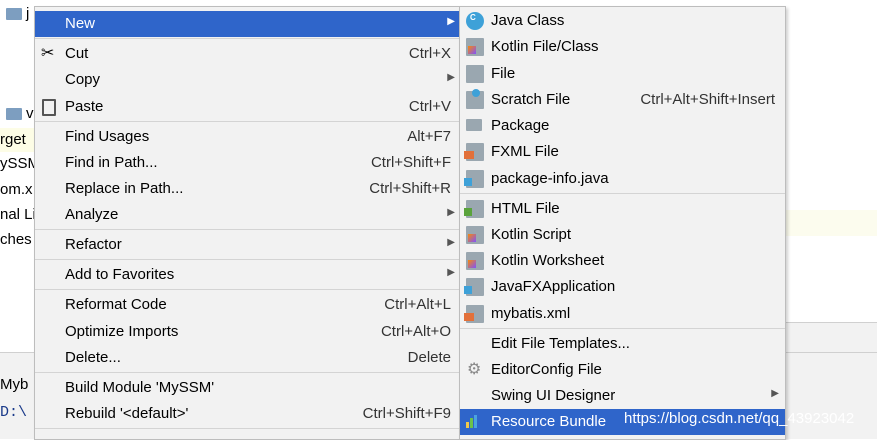 The width and height of the screenshot is (877, 440). Describe the element at coordinates (14, 384) in the screenshot. I see `tab-fragment: Myb` at that location.